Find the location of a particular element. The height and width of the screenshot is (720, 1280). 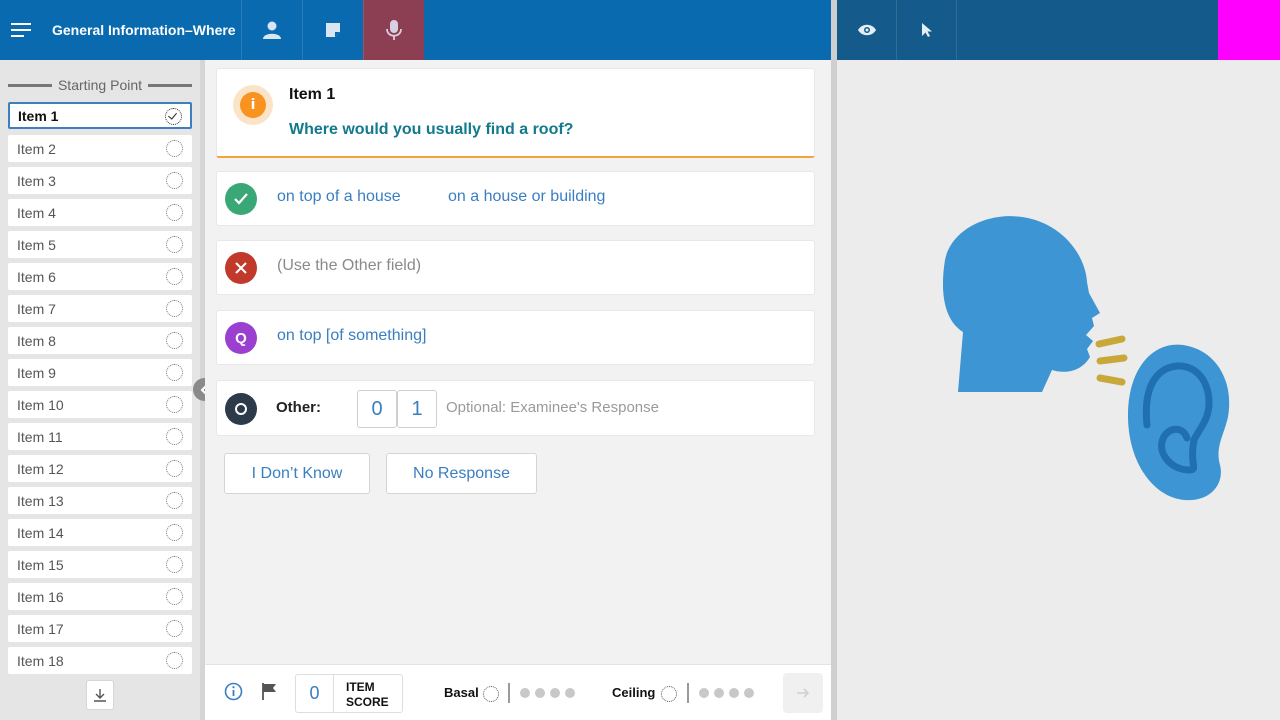

sidebar-item-label: Item 4 is located at coordinates (36, 212).